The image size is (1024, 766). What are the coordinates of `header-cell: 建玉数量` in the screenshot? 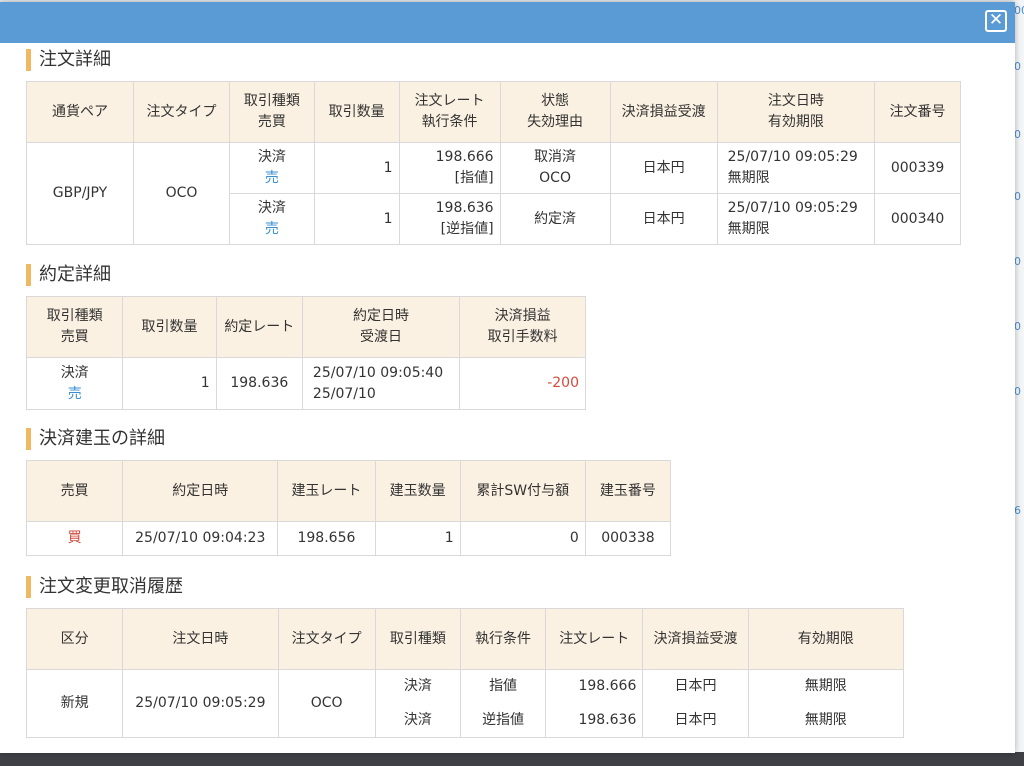 It's located at (417, 491).